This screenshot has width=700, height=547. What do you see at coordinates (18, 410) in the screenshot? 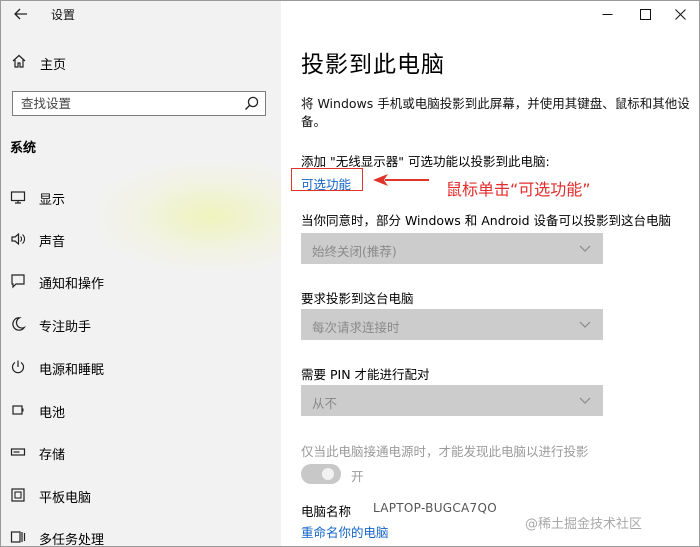
I see `battery-icon` at bounding box center [18, 410].